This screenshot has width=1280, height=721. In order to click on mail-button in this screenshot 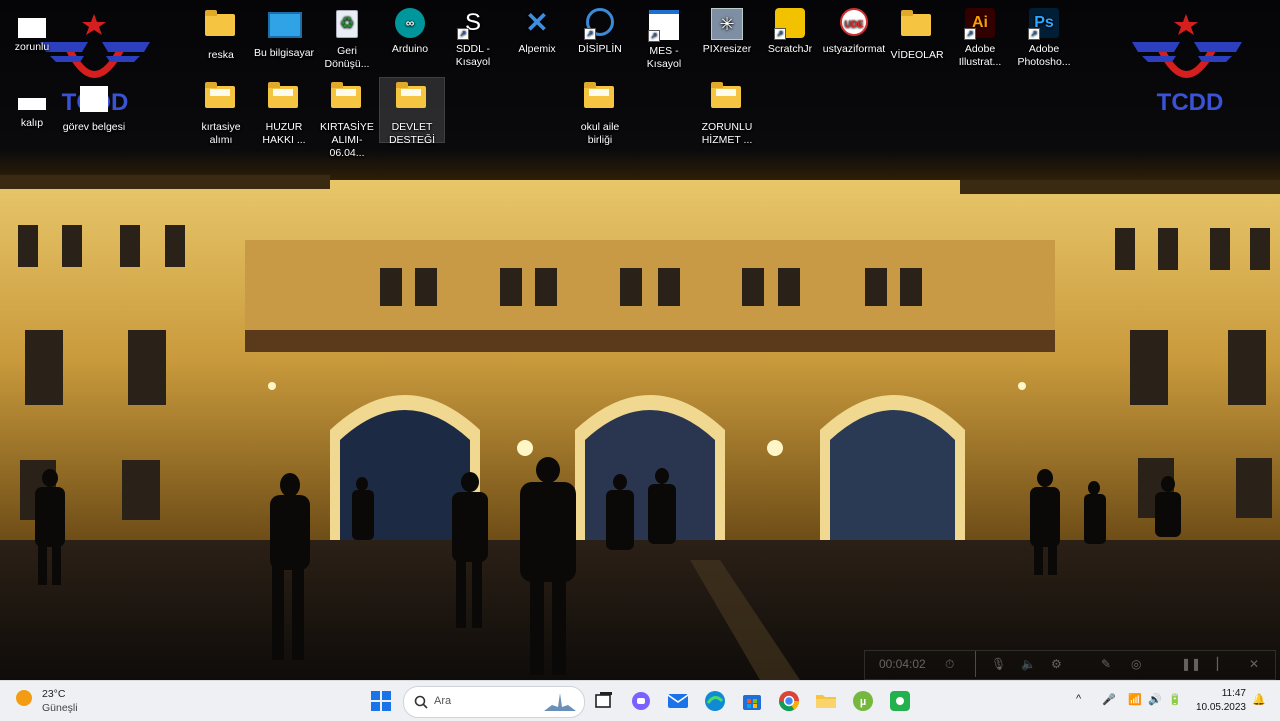, I will do `click(678, 701)`.